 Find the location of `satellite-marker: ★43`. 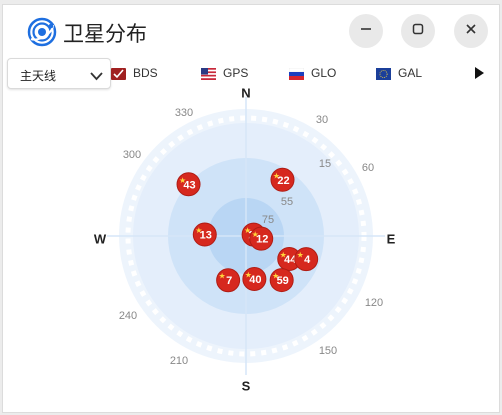

satellite-marker: ★43 is located at coordinates (188, 184).